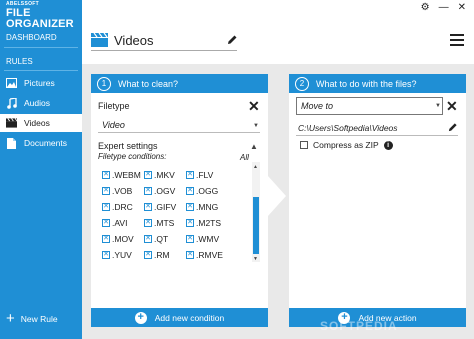 This screenshot has height=339, width=474. I want to click on extension-checkbox: ✕ .M2TS, so click(207, 223).